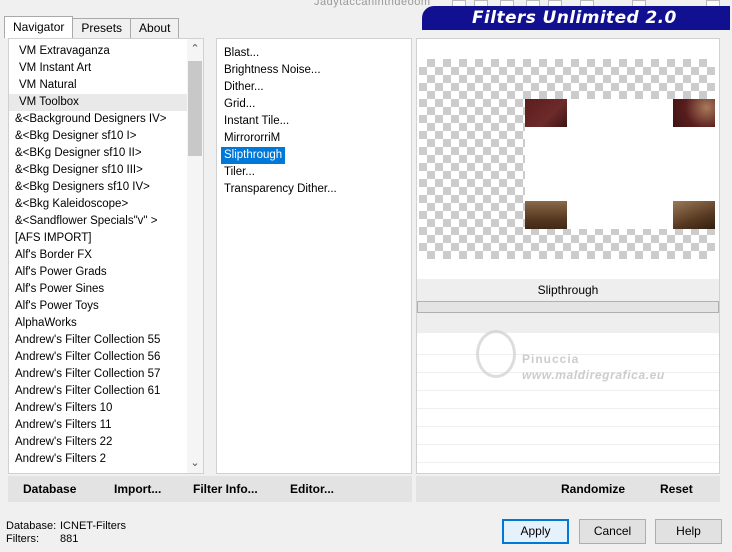 The width and height of the screenshot is (732, 552). What do you see at coordinates (99, 323) in the screenshot?
I see `category-item: AlphaWorks` at bounding box center [99, 323].